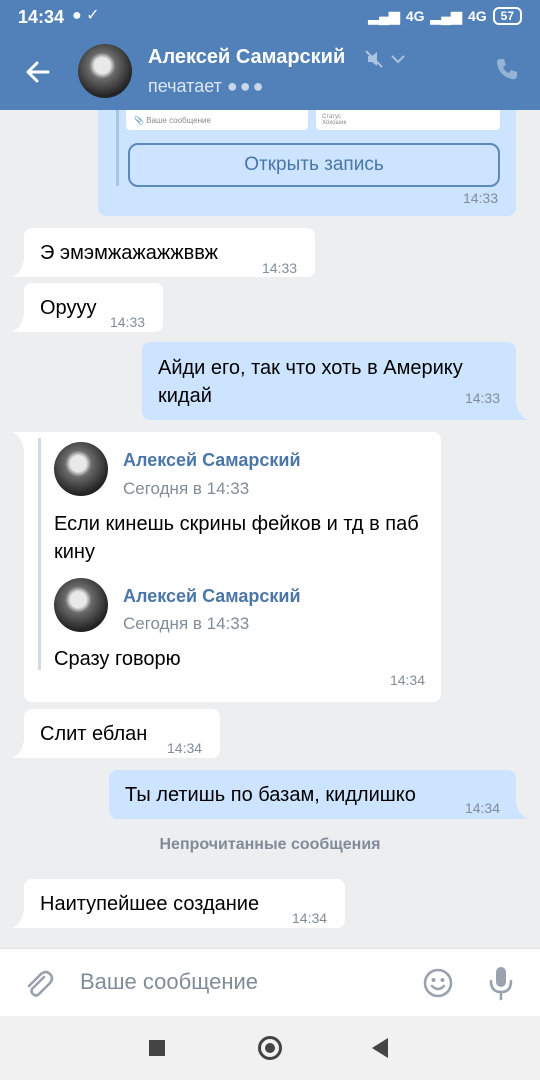  I want to click on incoming-message: Орууу 14:33, so click(87, 307).